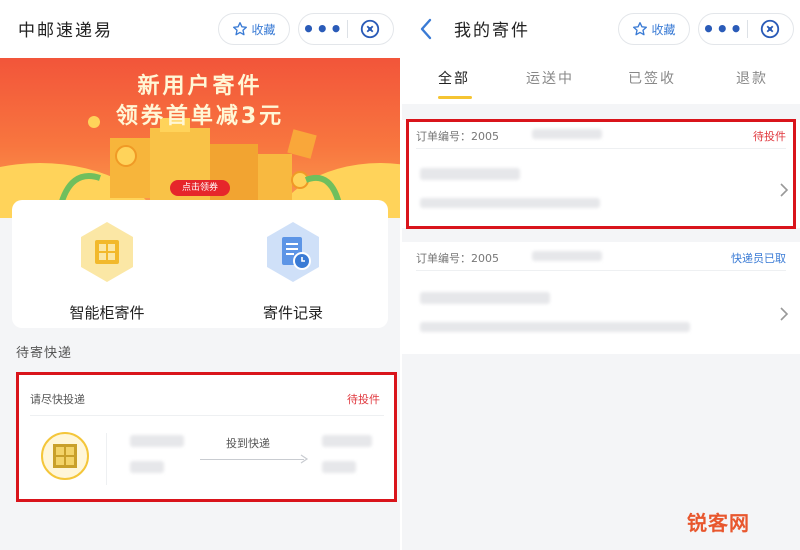 This screenshot has width=800, height=550. Describe the element at coordinates (601, 270) in the screenshot. I see `divider` at that location.